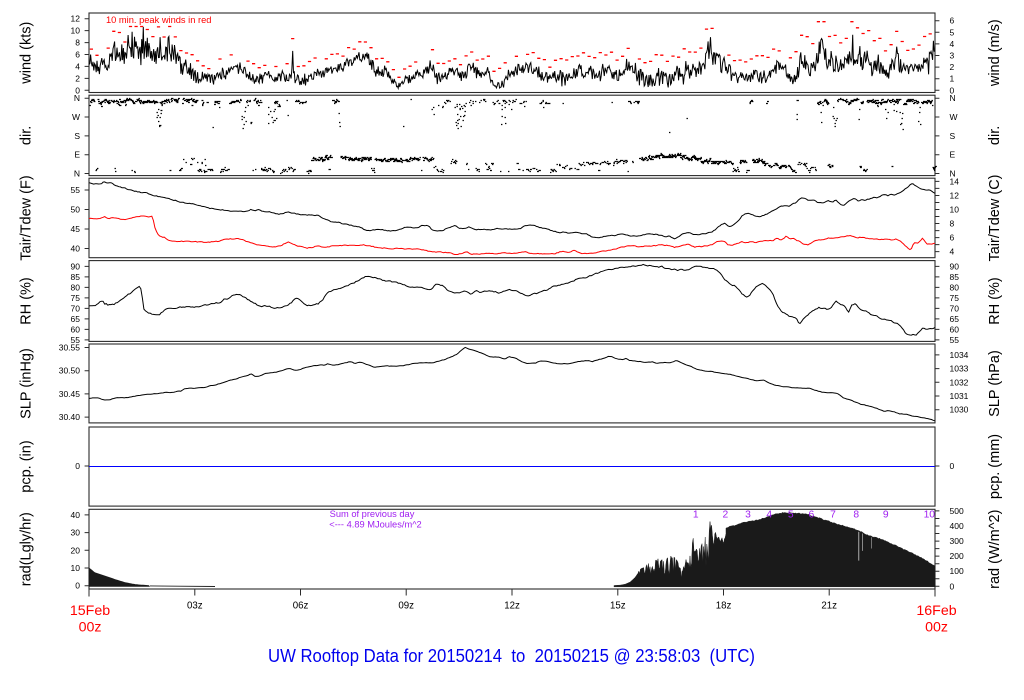 Image resolution: width=1024 pixels, height=700 pixels. I want to click on svg-text: 9, so click(886, 515).